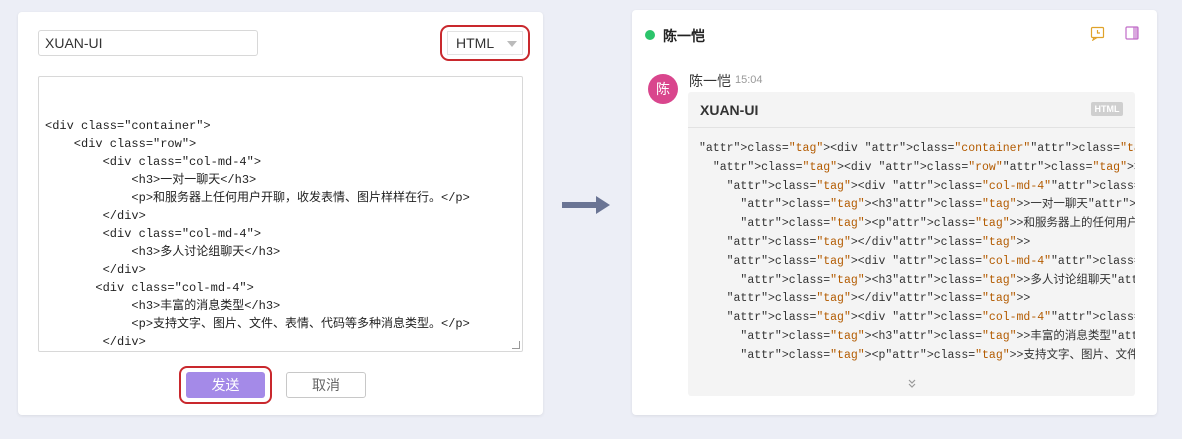 The width and height of the screenshot is (1182, 439). What do you see at coordinates (163, 306) in the screenshot?
I see `code-line: <h3>丰富的消息类型</h3>` at bounding box center [163, 306].